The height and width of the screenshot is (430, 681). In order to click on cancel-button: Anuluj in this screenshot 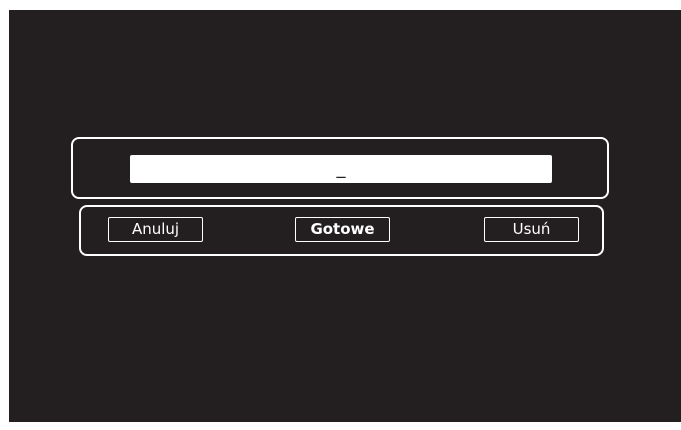, I will do `click(155, 229)`.